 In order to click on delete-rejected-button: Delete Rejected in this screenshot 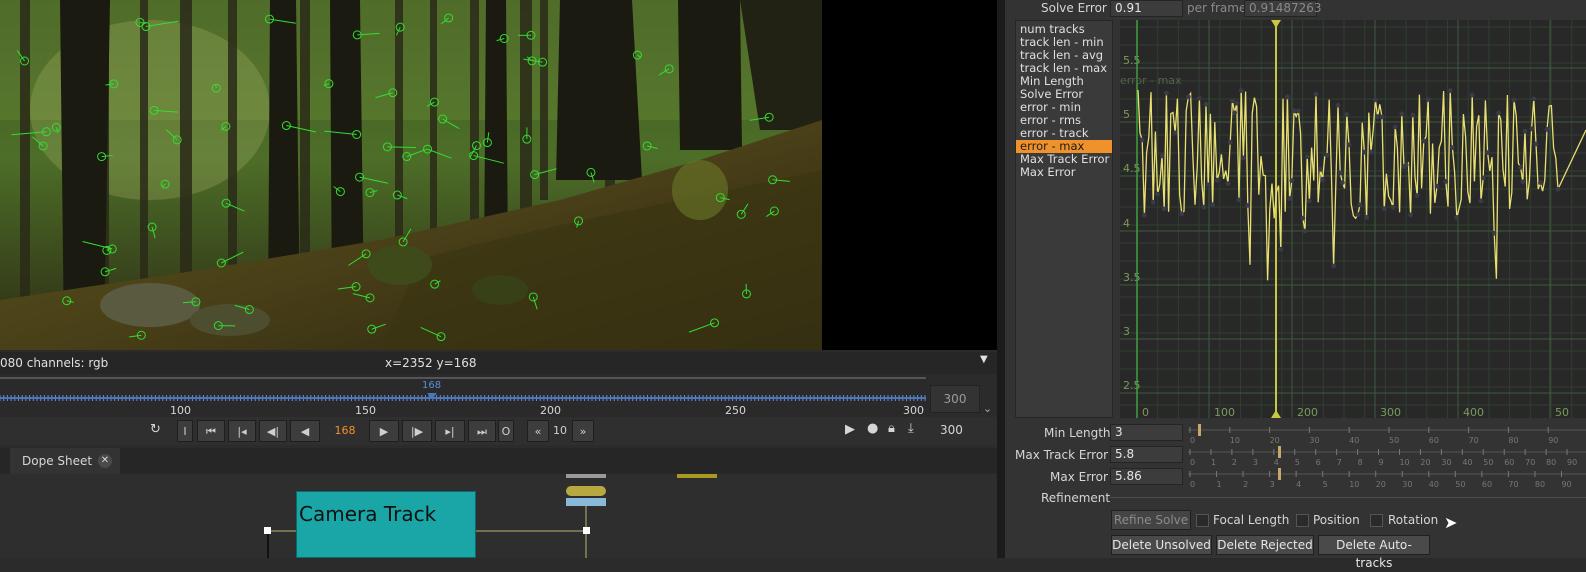, I will do `click(1265, 545)`.